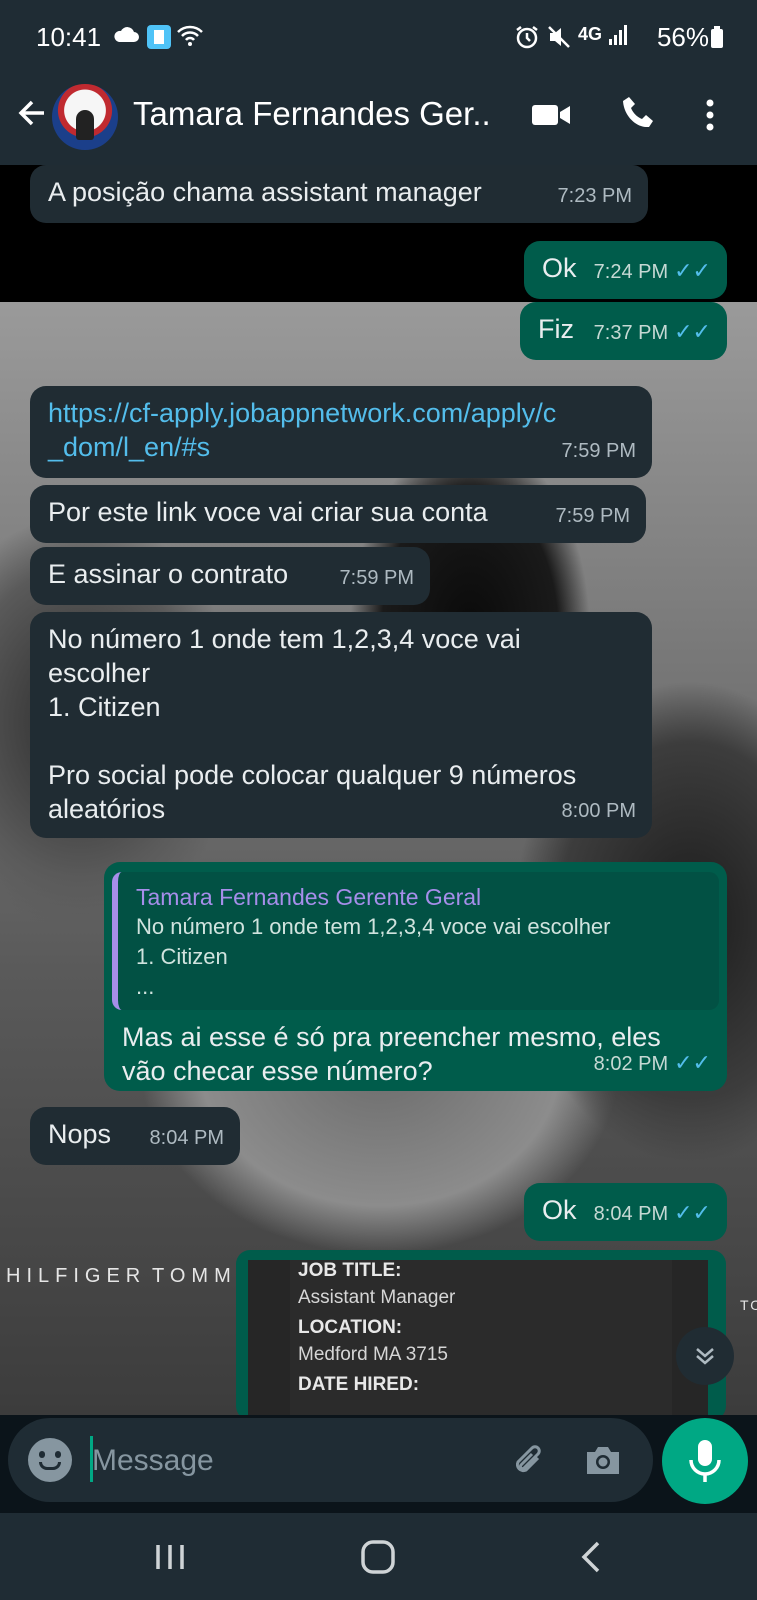 The width and height of the screenshot is (757, 1600). I want to click on message-time: 8:02 PM, so click(631, 1064).